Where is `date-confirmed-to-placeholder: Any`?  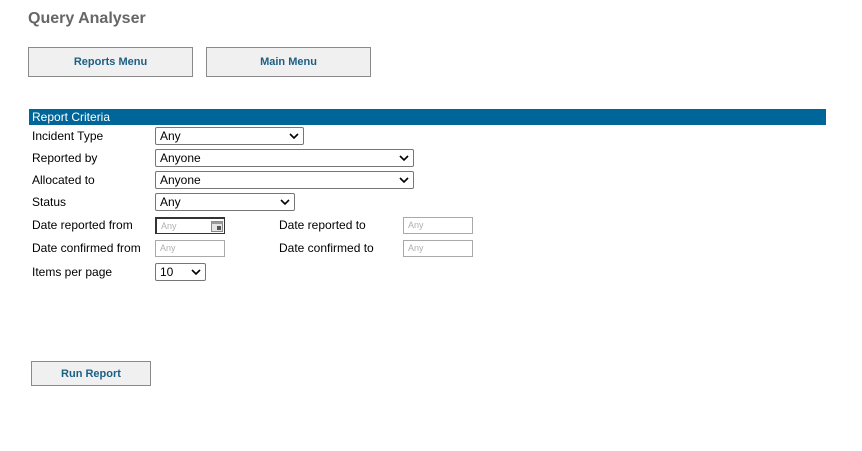 date-confirmed-to-placeholder: Any is located at coordinates (416, 248).